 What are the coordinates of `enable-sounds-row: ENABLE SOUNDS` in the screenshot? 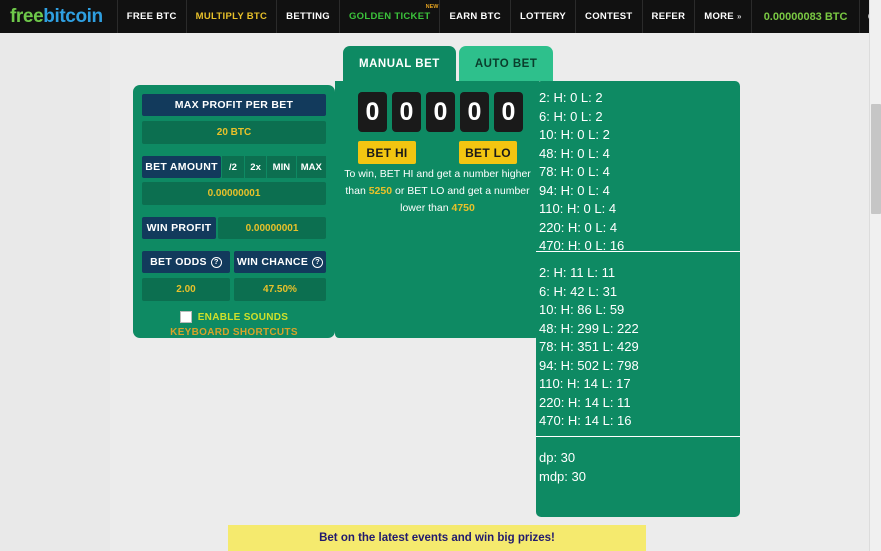 It's located at (234, 317).